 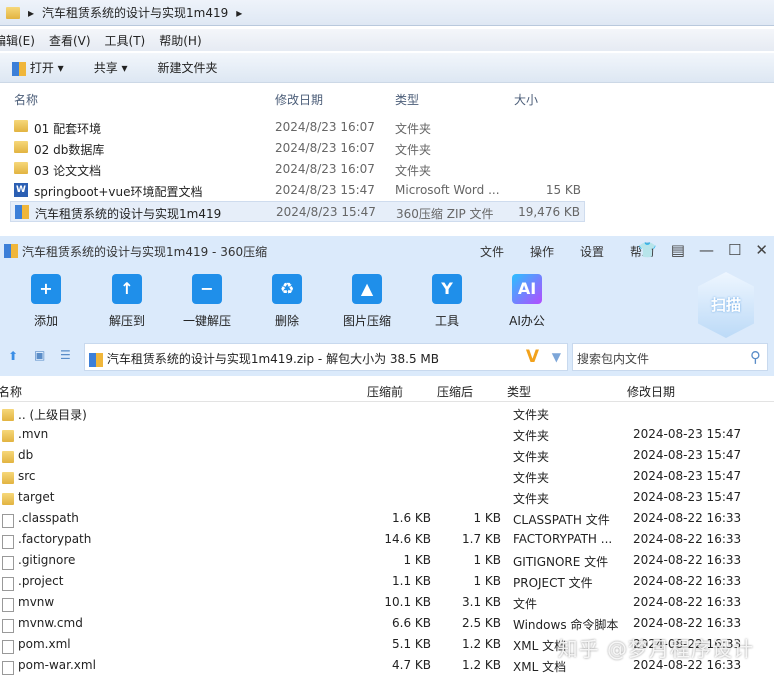 I want to click on archive-path: 汽车租赁系统的设计与实现1m419.zip - 解包大小为 38.5 MB, so click(x=273, y=359).